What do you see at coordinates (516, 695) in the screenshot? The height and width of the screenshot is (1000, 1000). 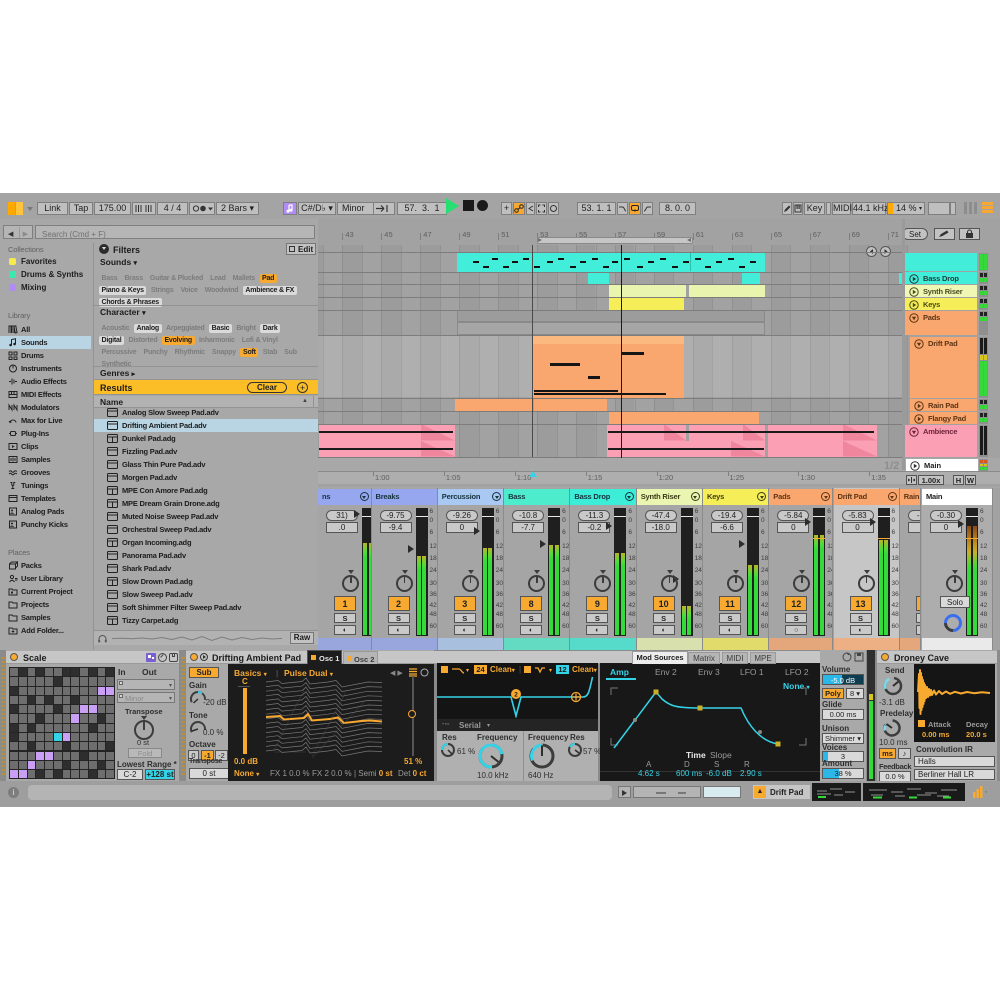 I see `svg-text: 2` at bounding box center [516, 695].